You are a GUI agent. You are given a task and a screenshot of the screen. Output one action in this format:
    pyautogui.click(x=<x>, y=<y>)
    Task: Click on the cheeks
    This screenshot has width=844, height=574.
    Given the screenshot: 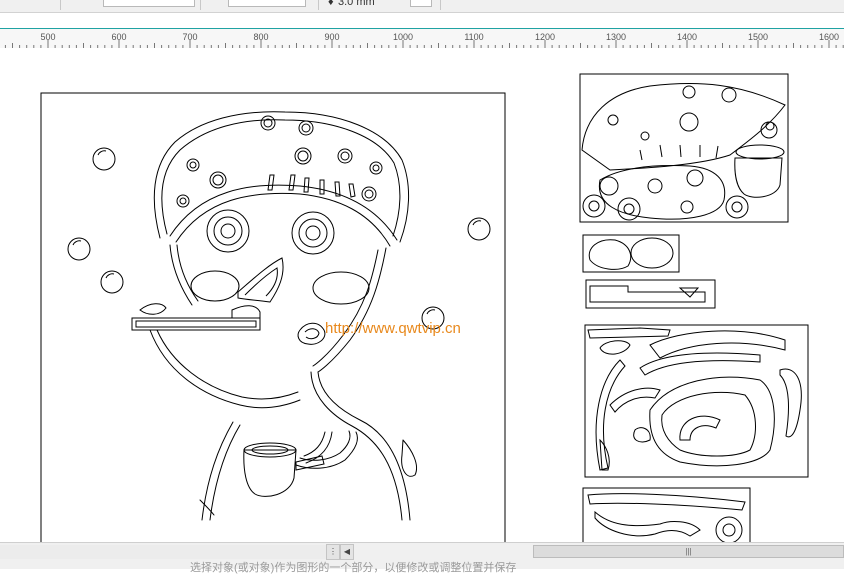 What is the action you would take?
    pyautogui.click(x=280, y=287)
    